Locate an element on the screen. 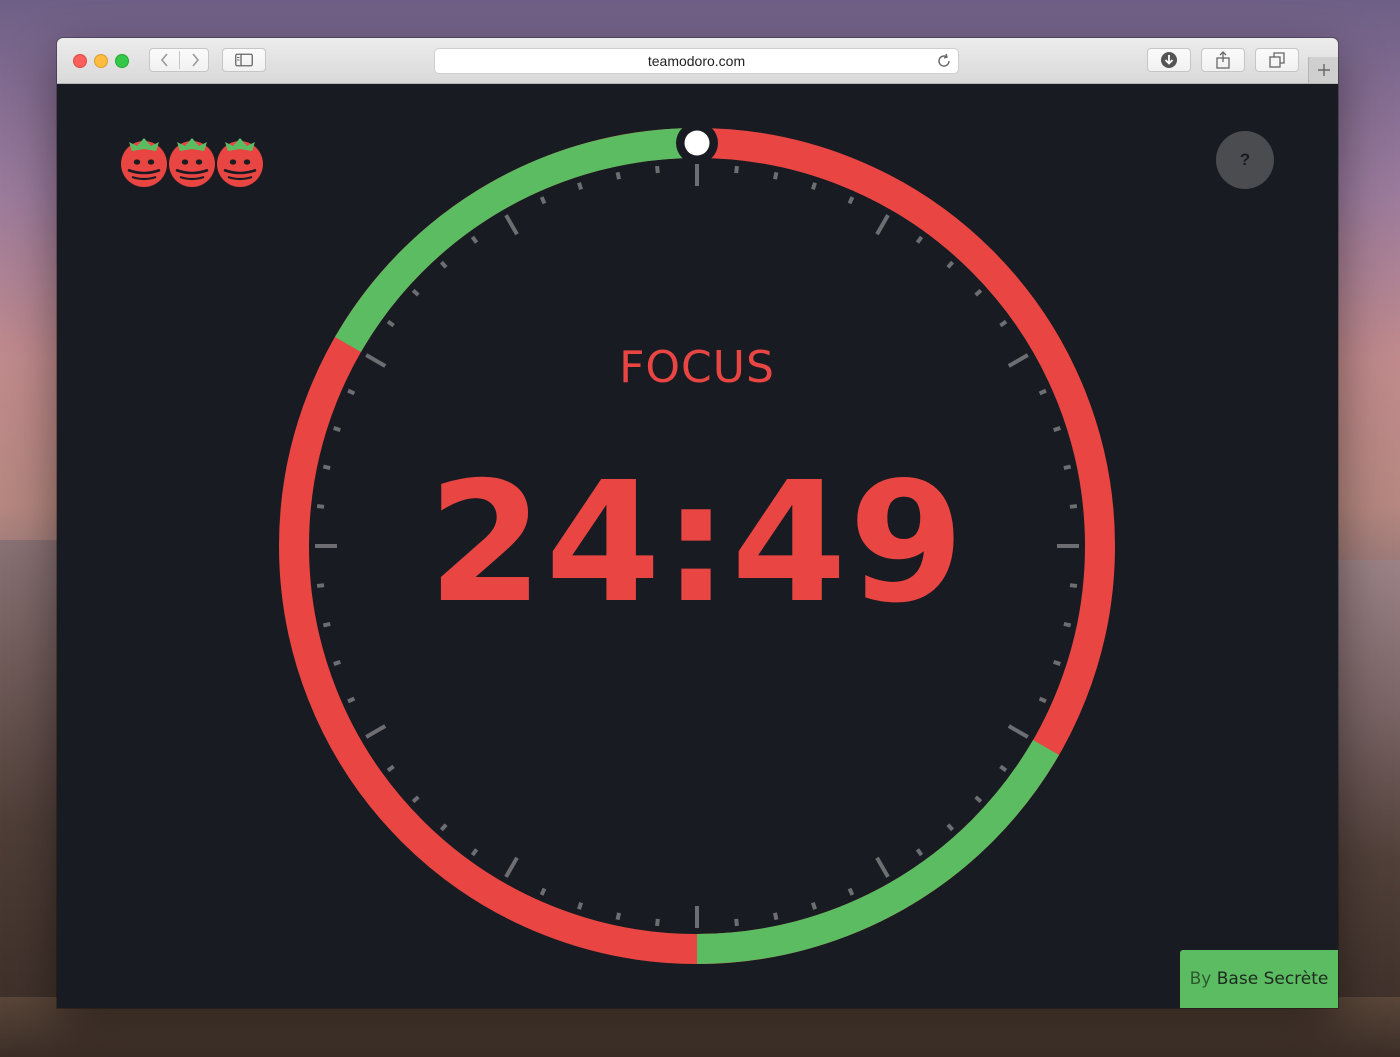 The image size is (1400, 1057). sidebar-button is located at coordinates (244, 60).